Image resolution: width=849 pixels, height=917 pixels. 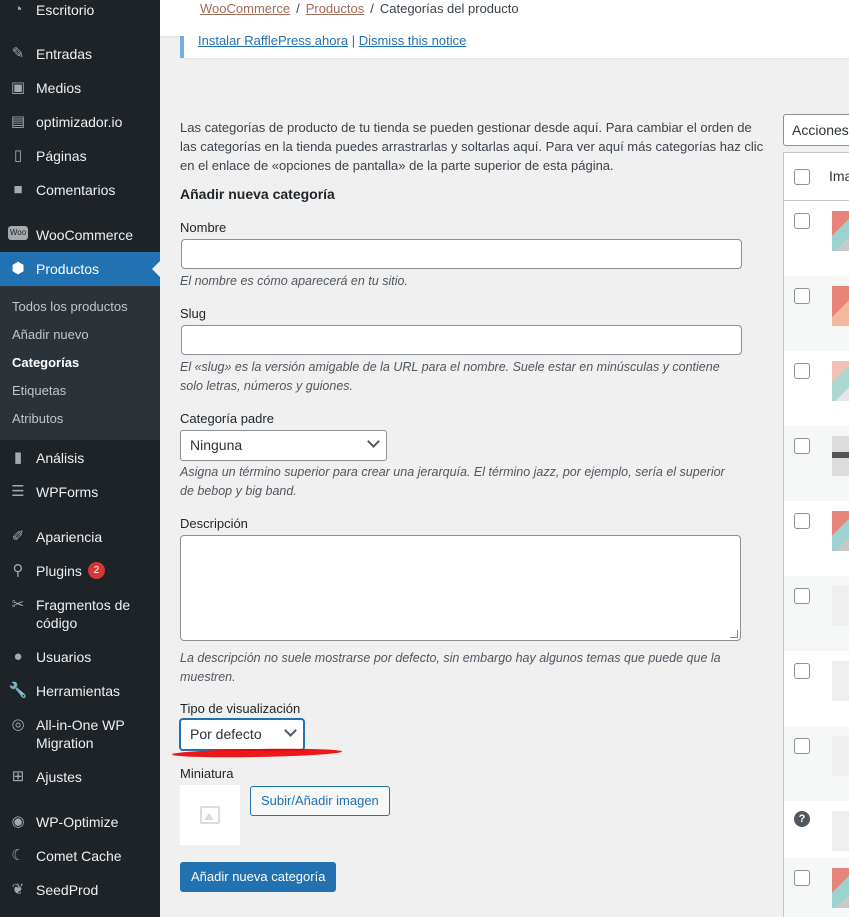 I want to click on bulk-actions-select: Acciones en lote, so click(x=816, y=130).